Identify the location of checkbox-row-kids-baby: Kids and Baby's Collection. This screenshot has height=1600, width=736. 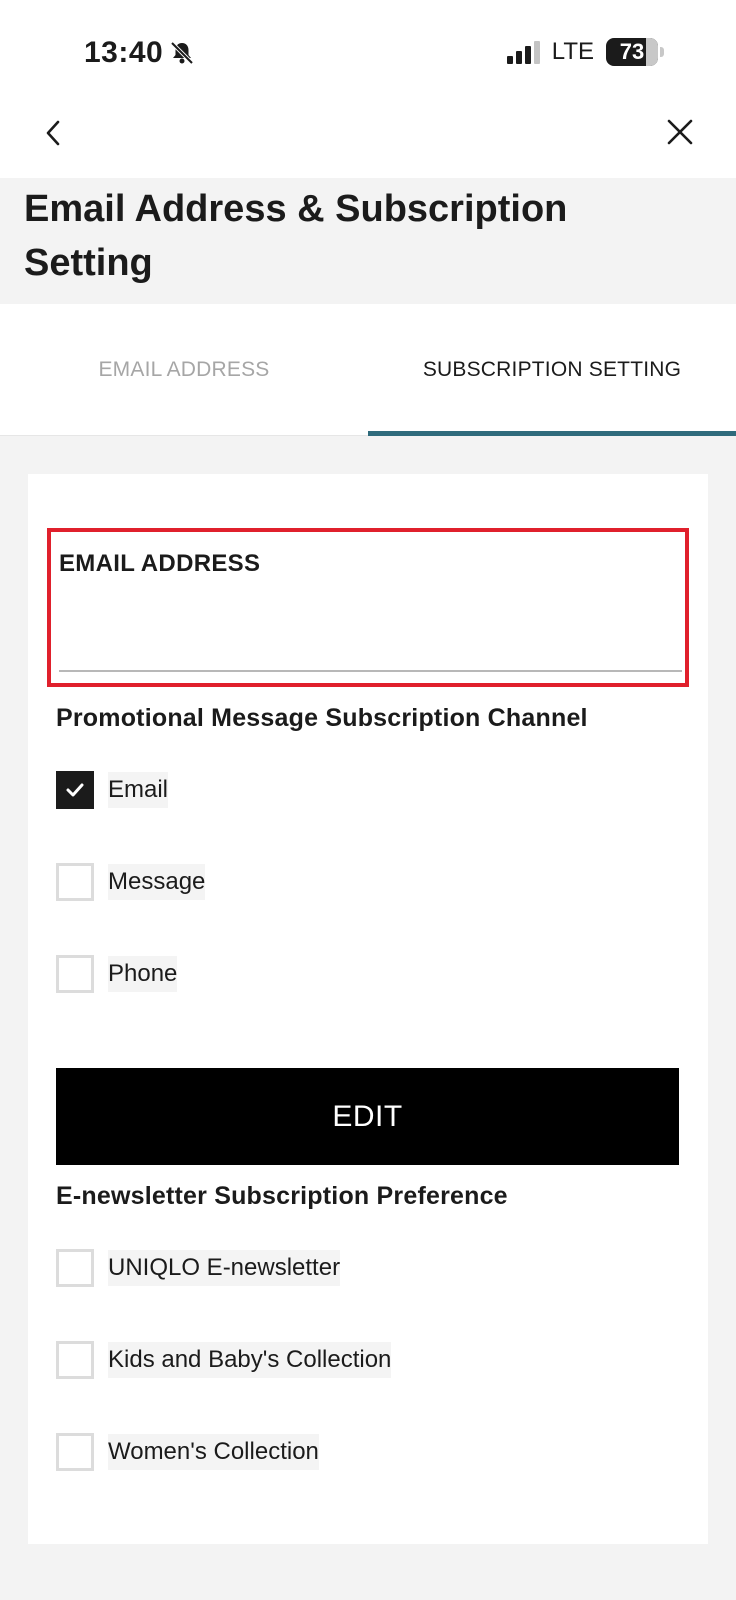
(224, 1360).